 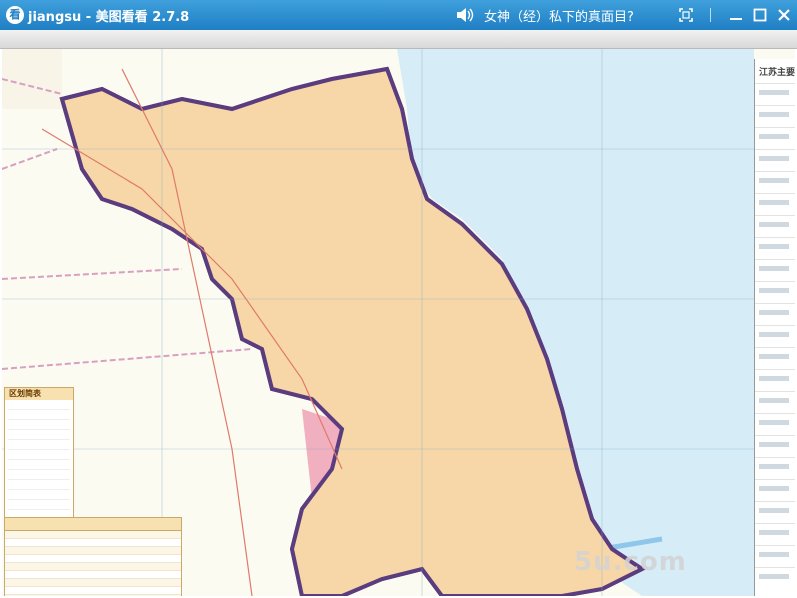 I want to click on app-logo-icon: 看, so click(x=15, y=15).